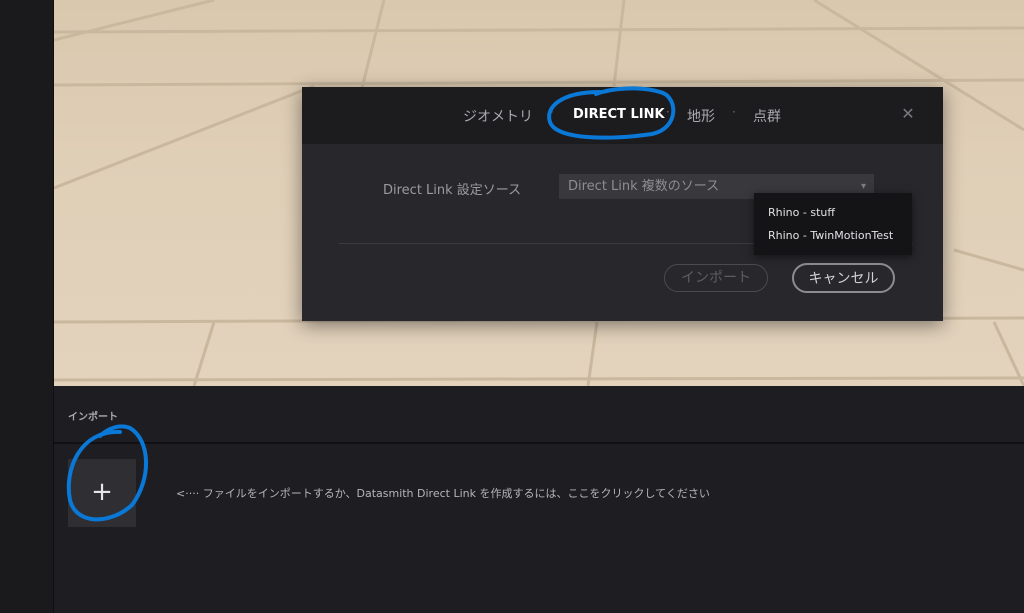  Describe the element at coordinates (767, 116) in the screenshot. I see `tab-point-cloud: 点群` at that location.